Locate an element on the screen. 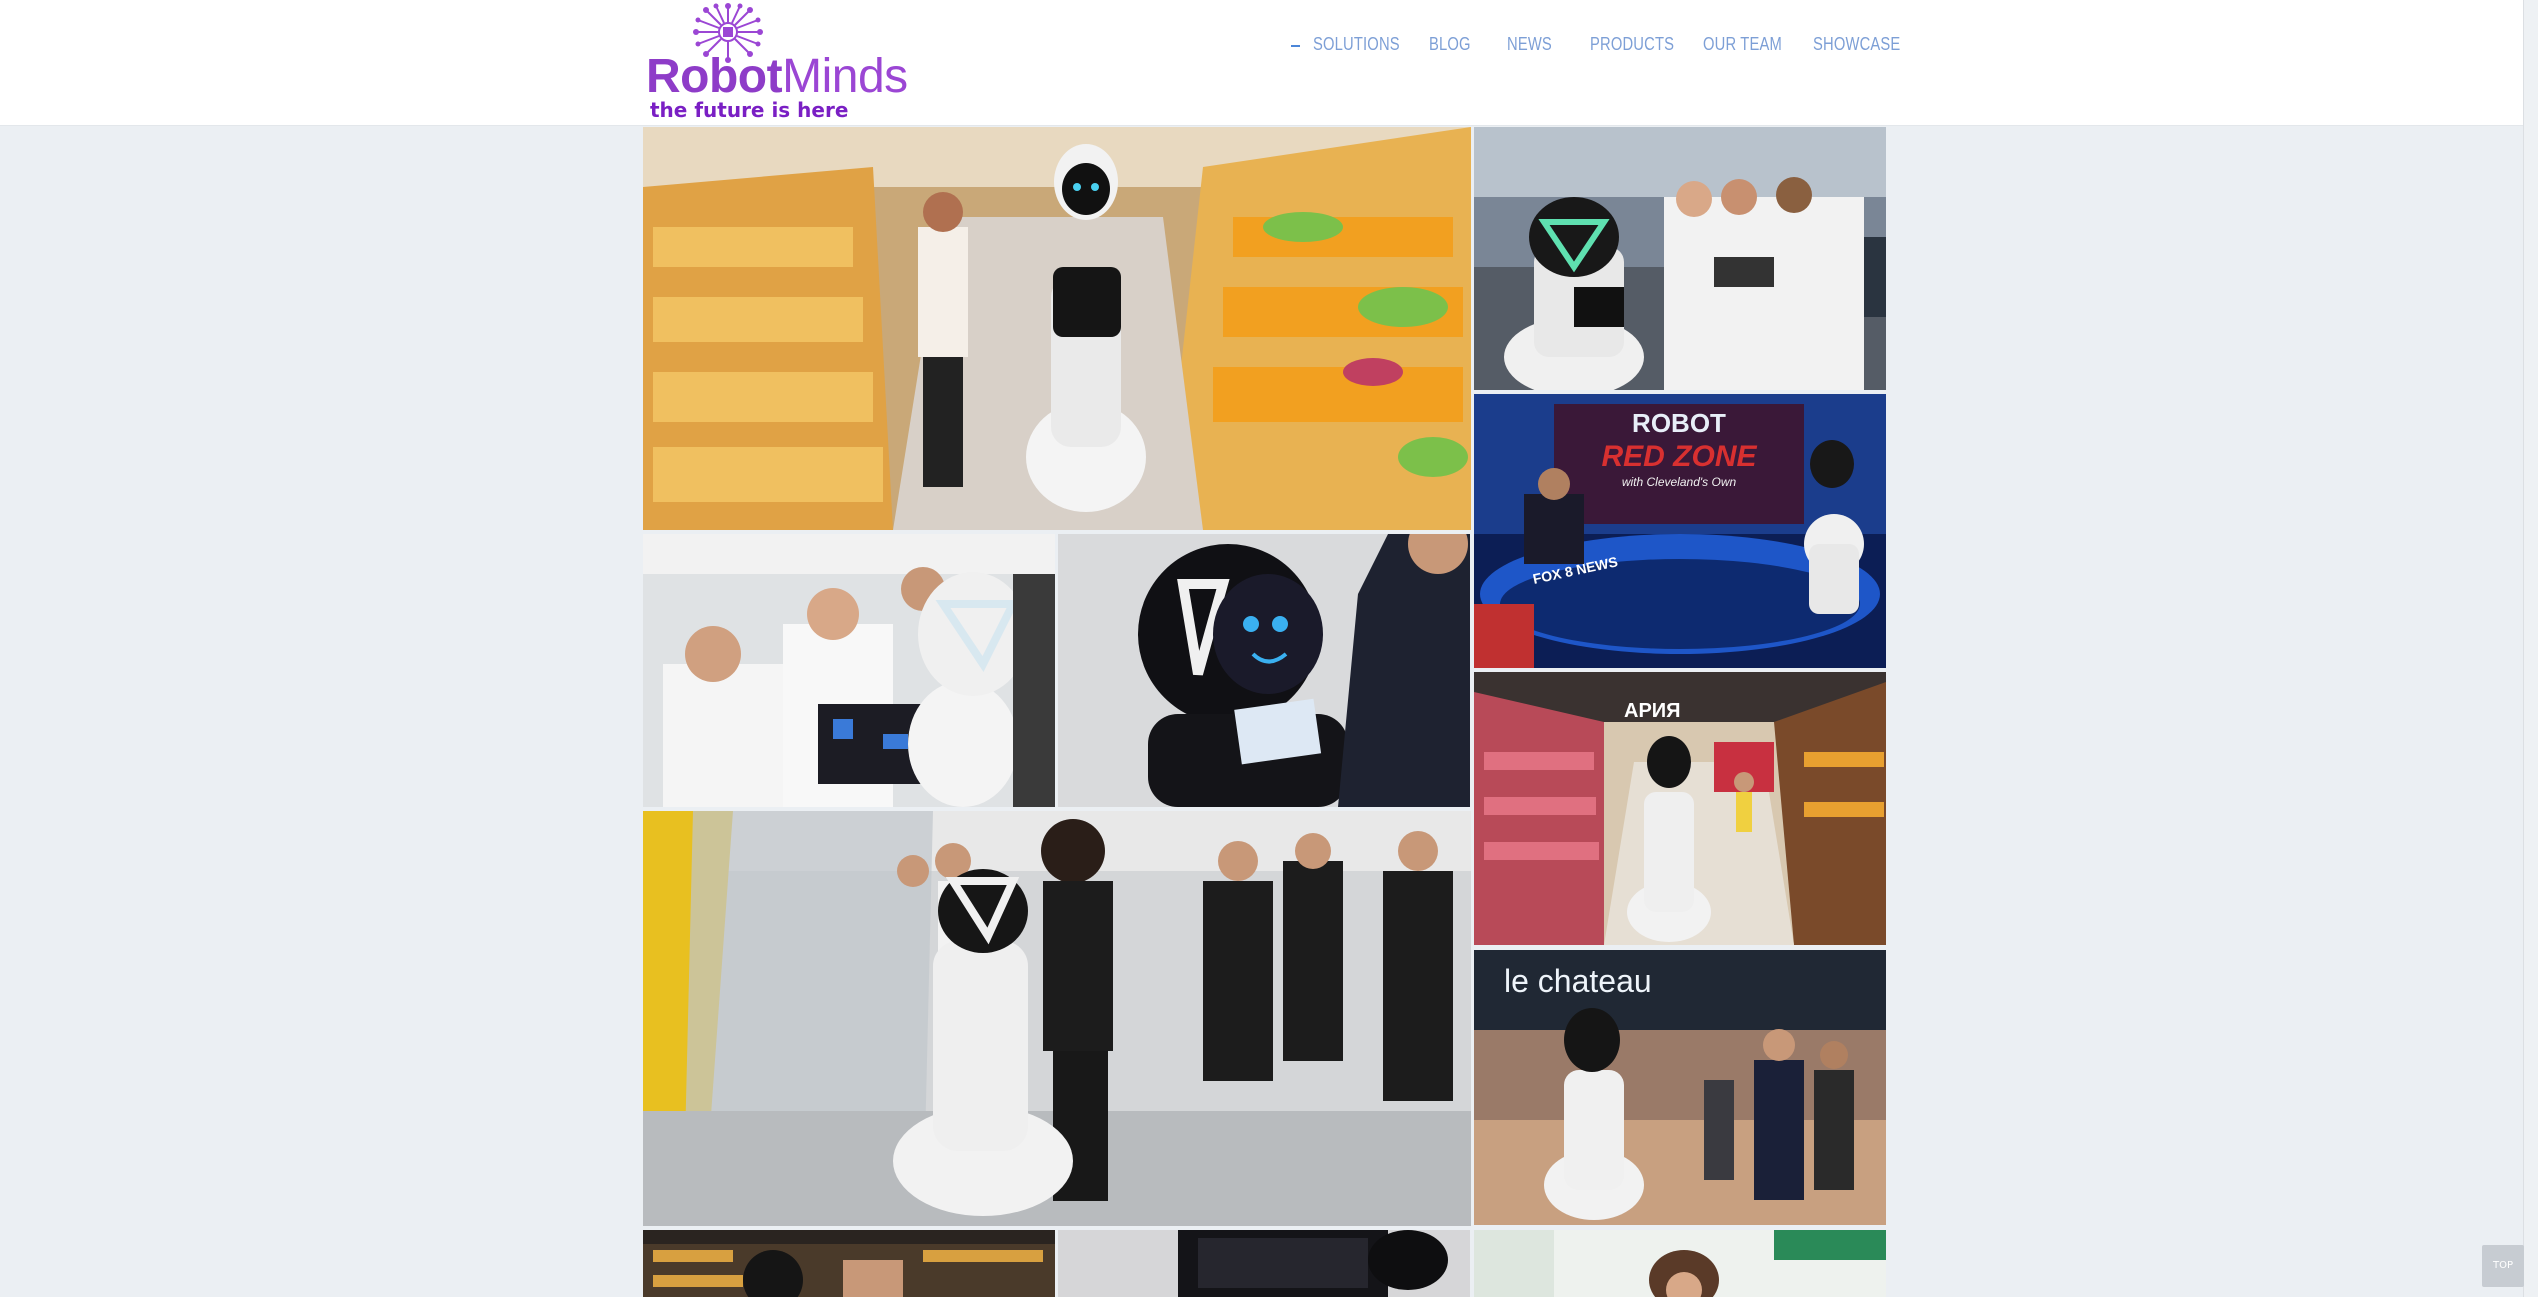 The image size is (2538, 1297). photo-grocery-aisle: АРИЯ is located at coordinates (1680, 808).